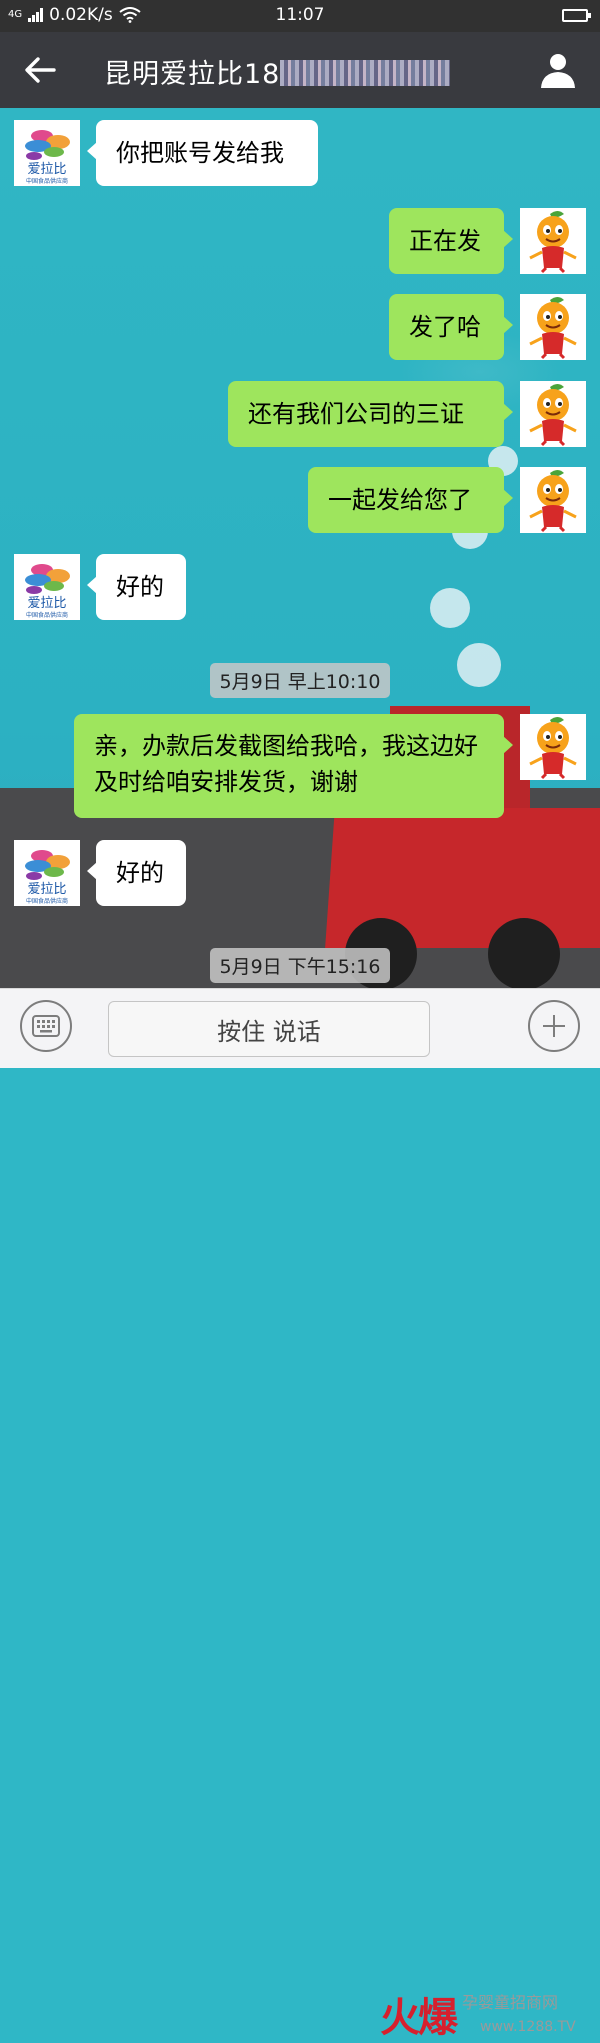 The height and width of the screenshot is (2043, 600). What do you see at coordinates (40, 70) in the screenshot?
I see `arrow-left-icon` at bounding box center [40, 70].